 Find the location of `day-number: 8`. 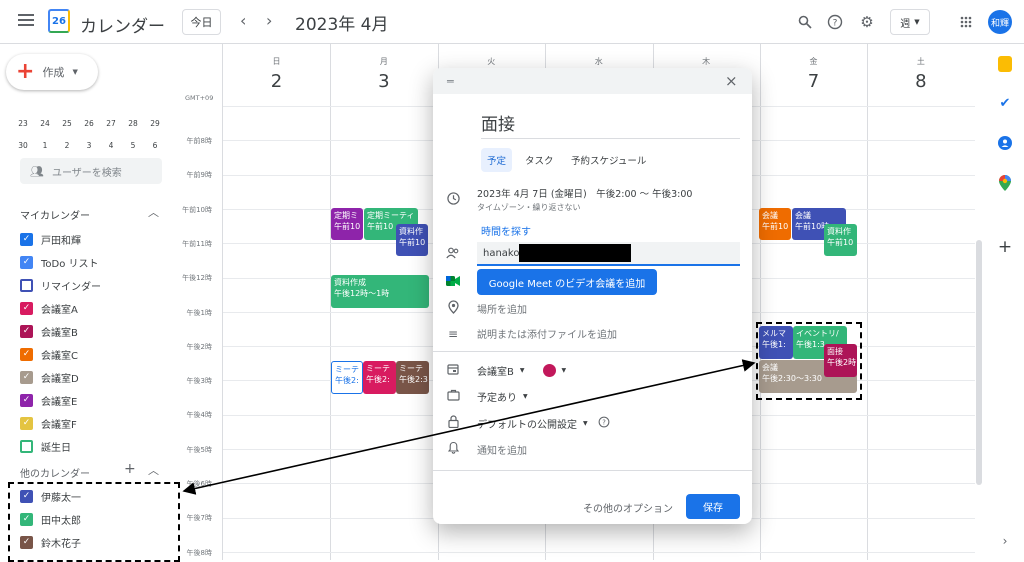

day-number: 8 is located at coordinates (920, 81).